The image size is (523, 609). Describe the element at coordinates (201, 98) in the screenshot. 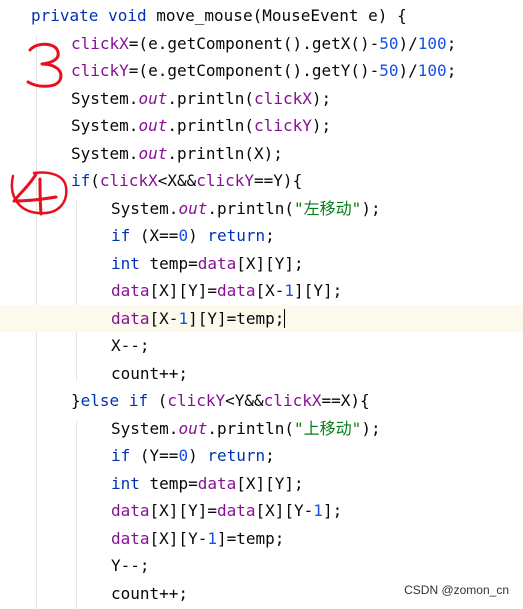

I see `code-text: System.out.println(clickX);` at that location.